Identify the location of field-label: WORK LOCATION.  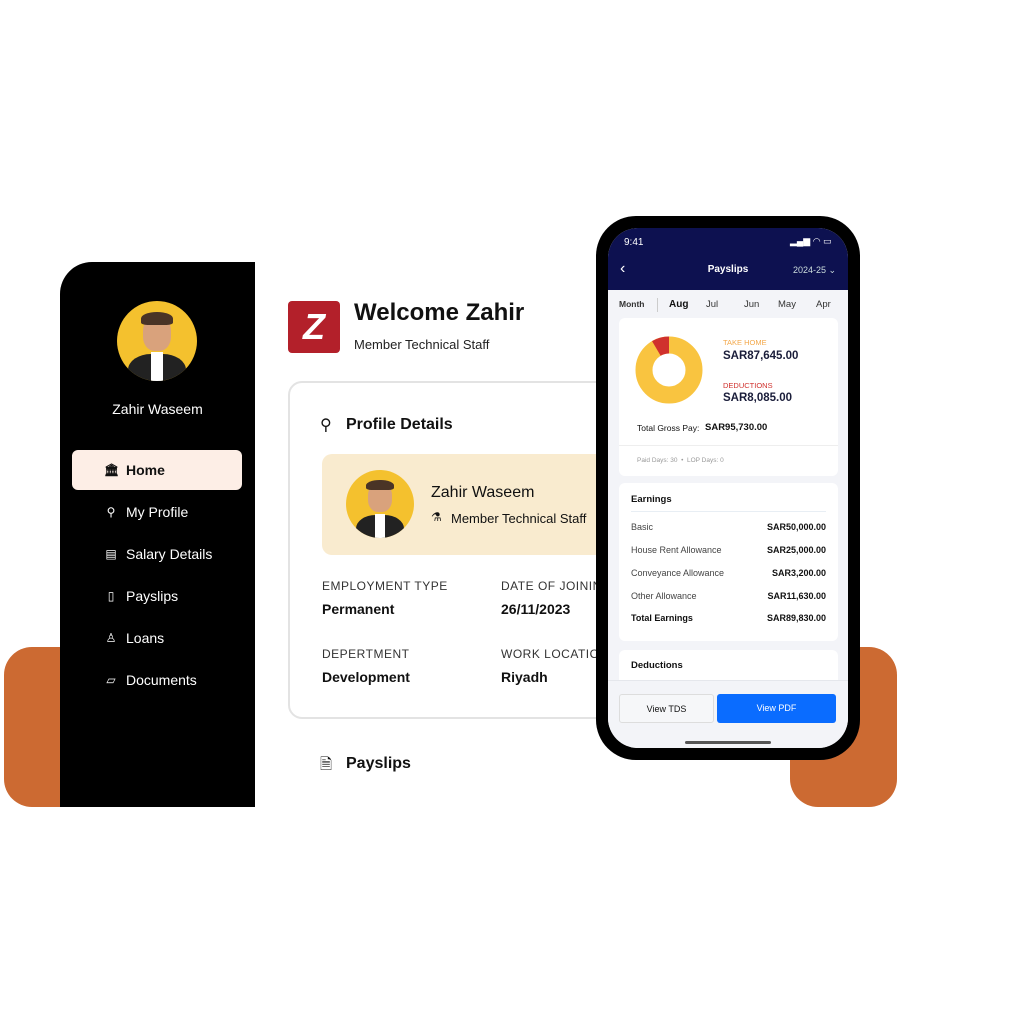
(555, 654).